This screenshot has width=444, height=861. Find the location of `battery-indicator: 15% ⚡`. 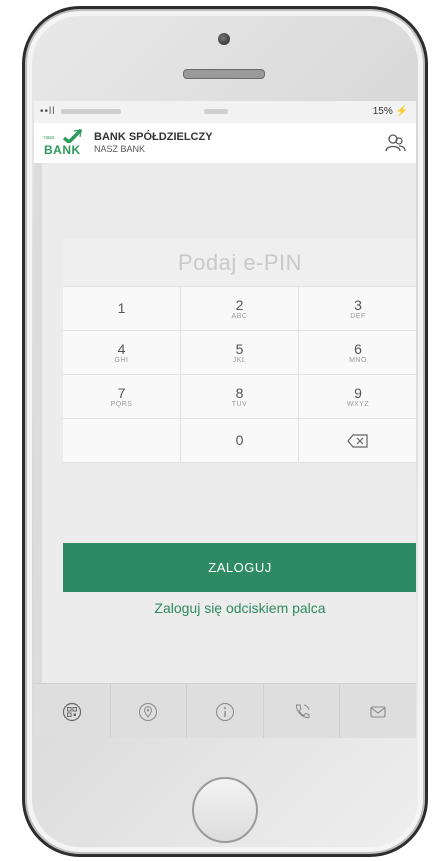

battery-indicator: 15% ⚡ is located at coordinates (390, 111).